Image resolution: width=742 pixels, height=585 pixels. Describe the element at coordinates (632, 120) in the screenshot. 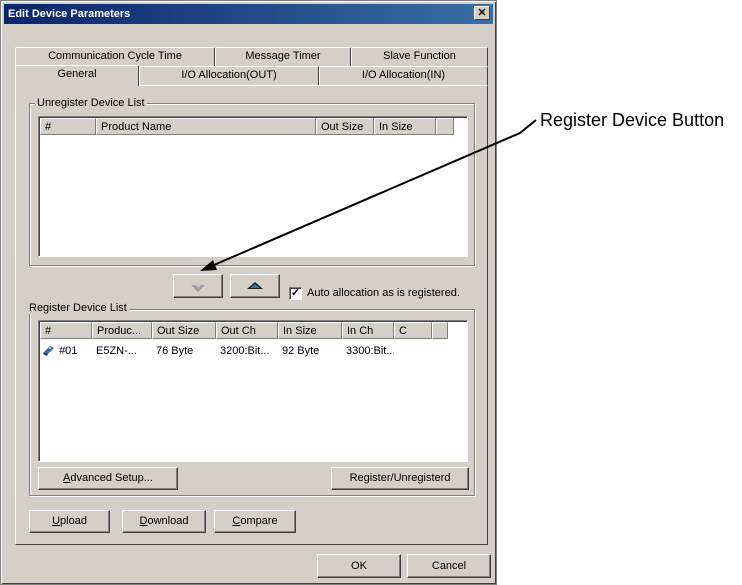

I see `callout-label: Register Device Button` at that location.